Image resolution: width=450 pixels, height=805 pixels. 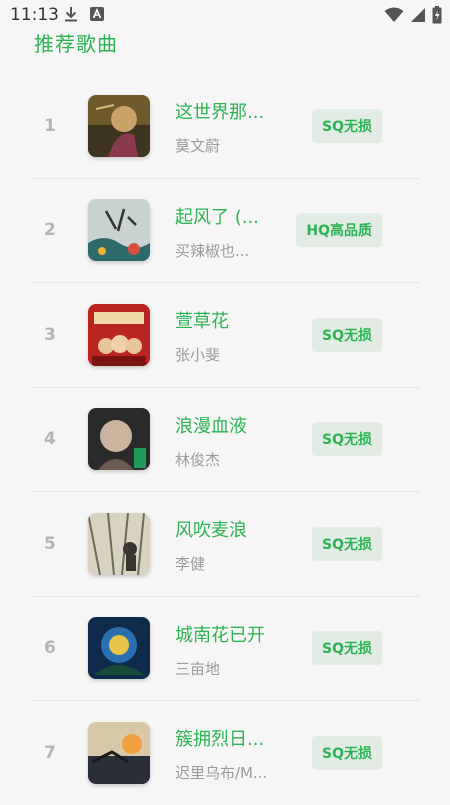 What do you see at coordinates (225, 15) in the screenshot?
I see `status-bar: 11:13` at bounding box center [225, 15].